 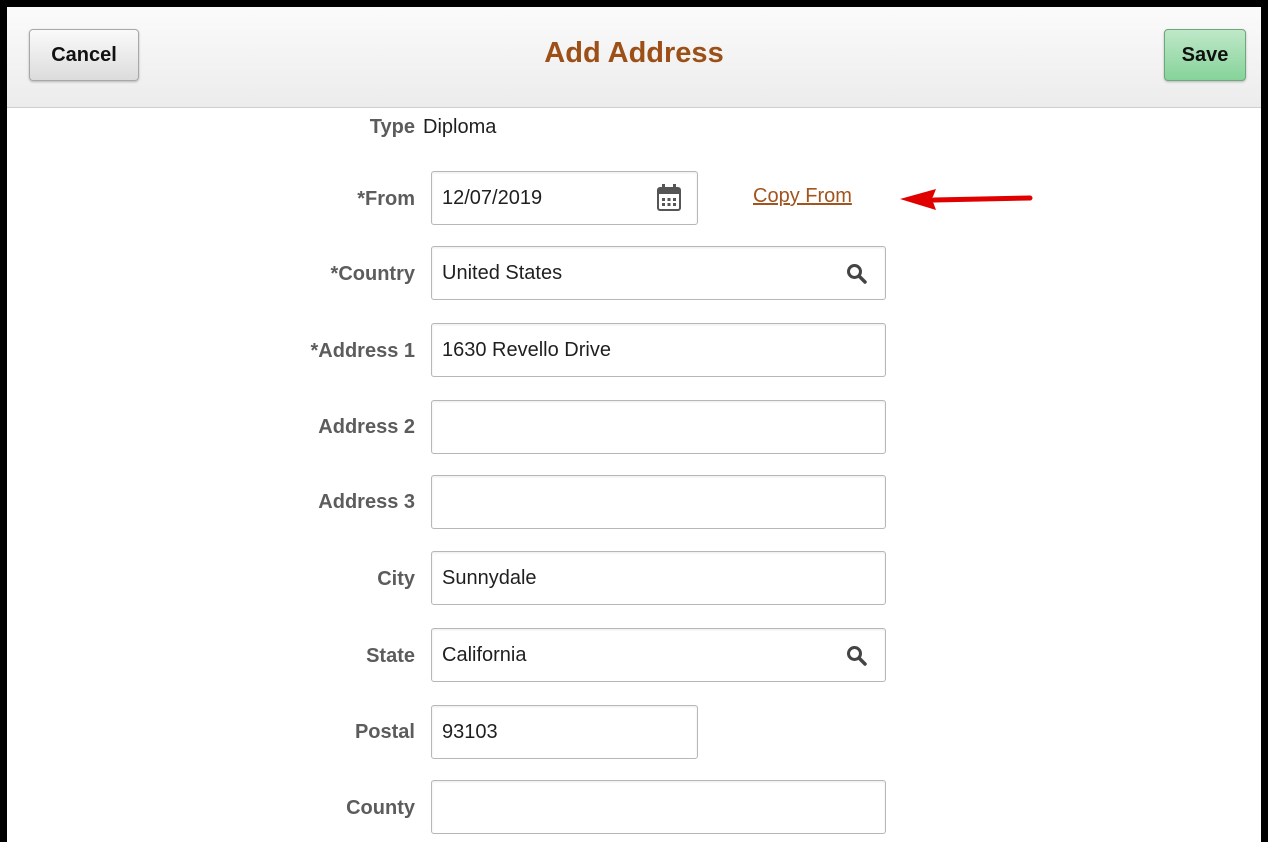 What do you see at coordinates (492, 198) in the screenshot?
I see `from-date-value: 12/07/2019` at bounding box center [492, 198].